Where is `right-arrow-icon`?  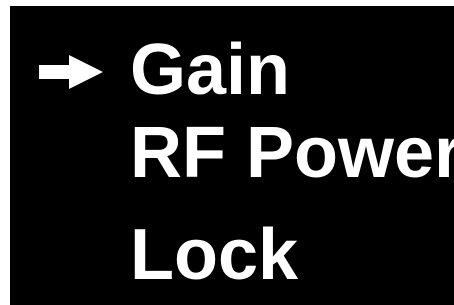 right-arrow-icon is located at coordinates (71, 72).